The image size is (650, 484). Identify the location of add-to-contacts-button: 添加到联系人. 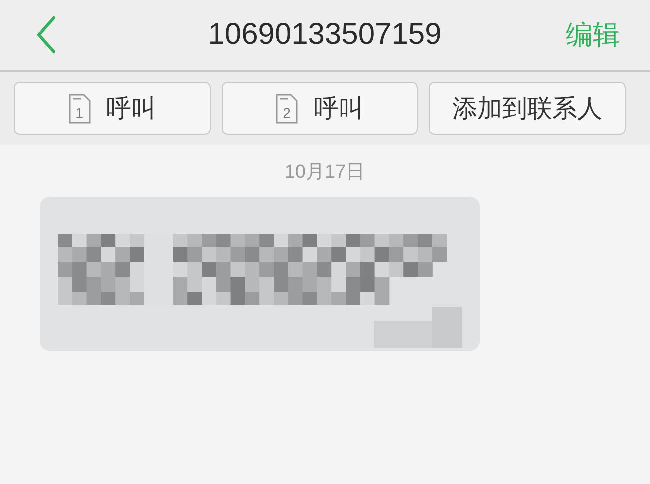
(527, 108).